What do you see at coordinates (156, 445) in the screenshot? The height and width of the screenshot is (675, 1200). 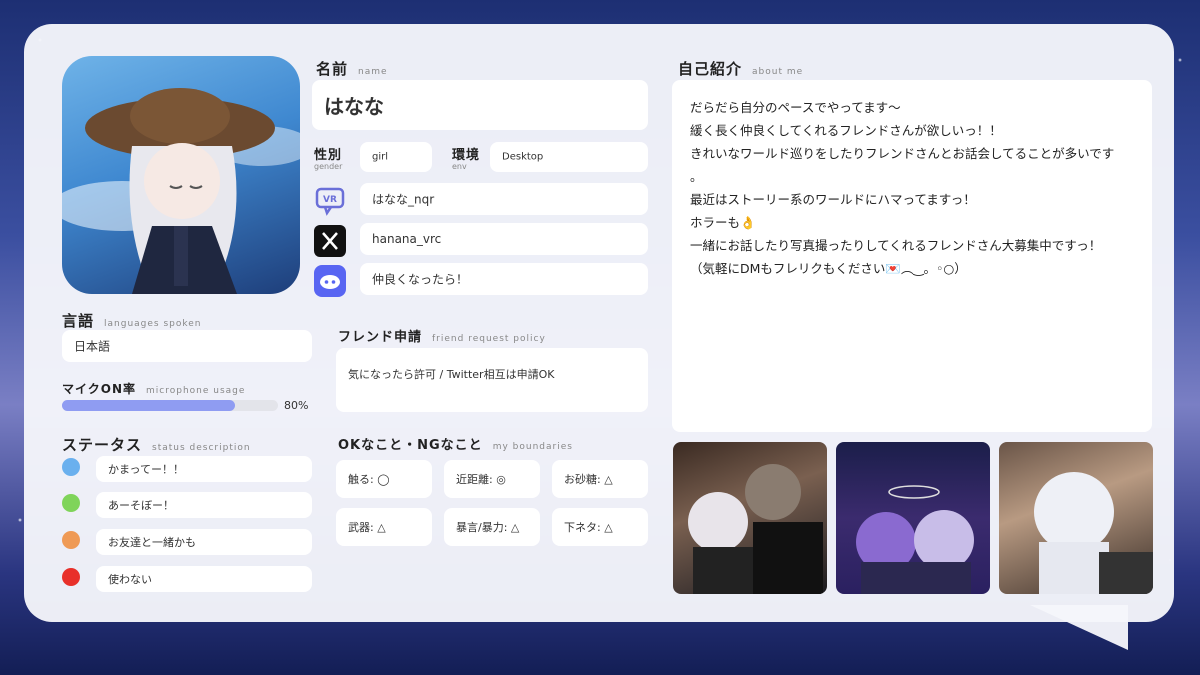 I see `status-label: ステータス status description` at bounding box center [156, 445].